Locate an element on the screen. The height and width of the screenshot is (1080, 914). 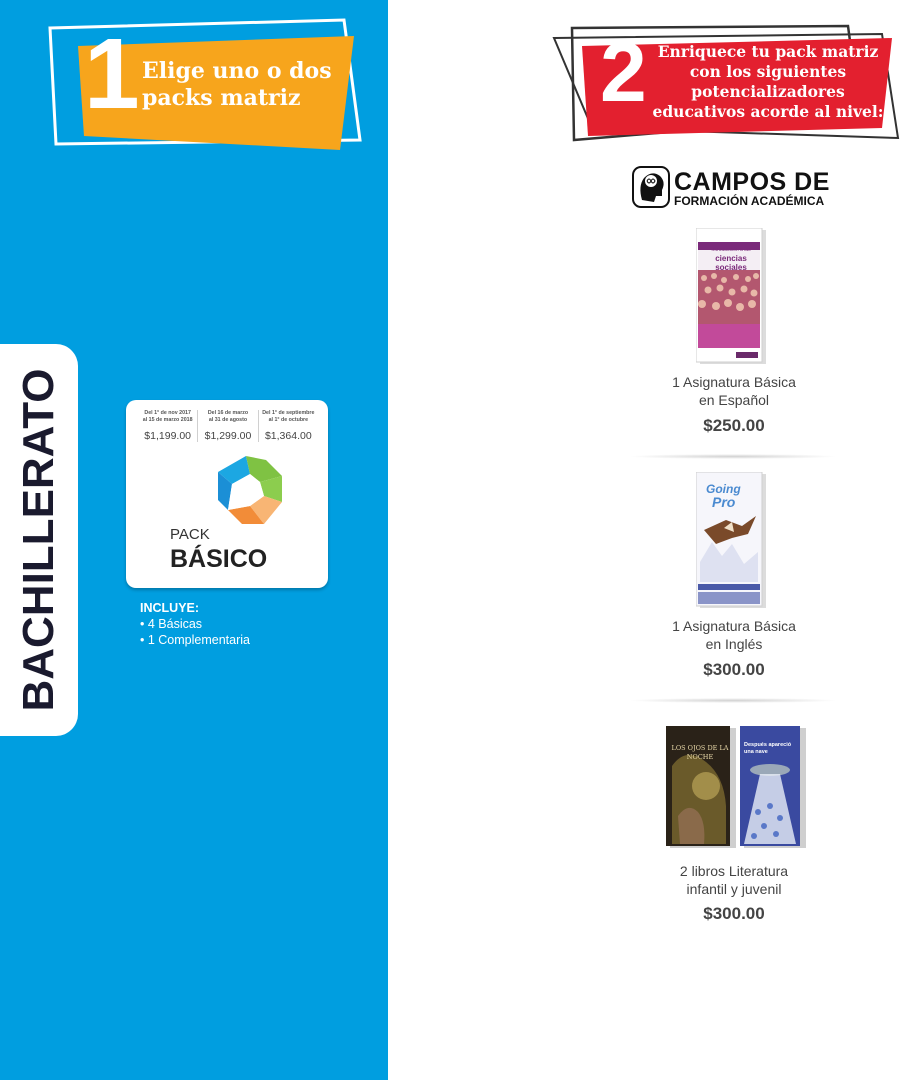
includes-item: • 1 Complementaria is located at coordinates (195, 640).